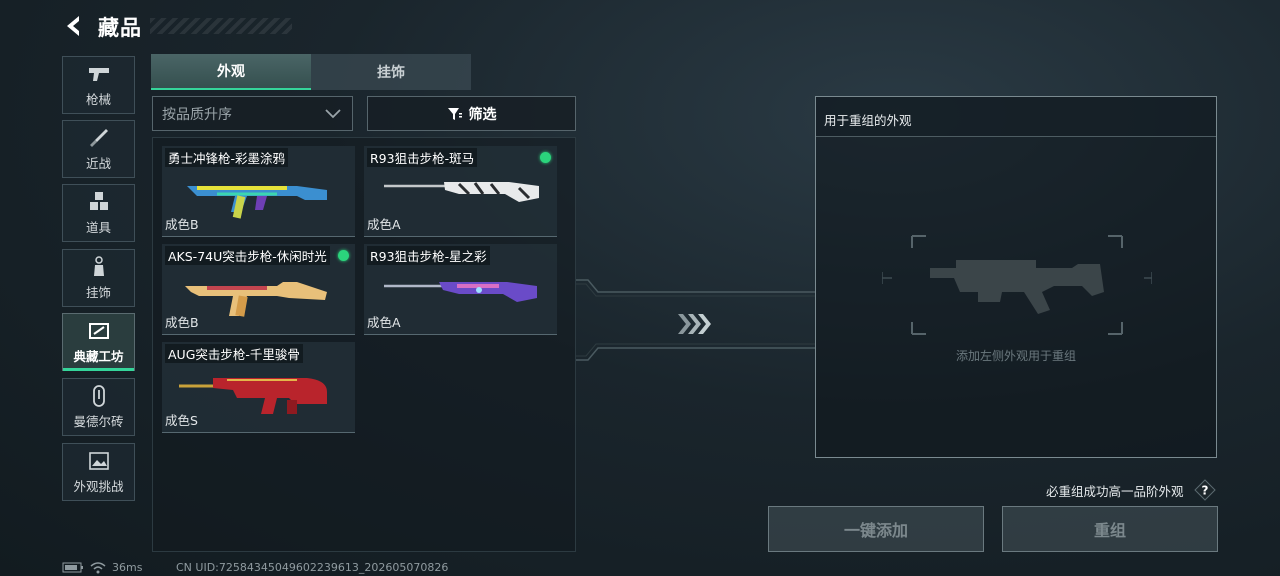 This screenshot has height=576, width=1280. I want to click on chevron-down-icon, so click(333, 114).